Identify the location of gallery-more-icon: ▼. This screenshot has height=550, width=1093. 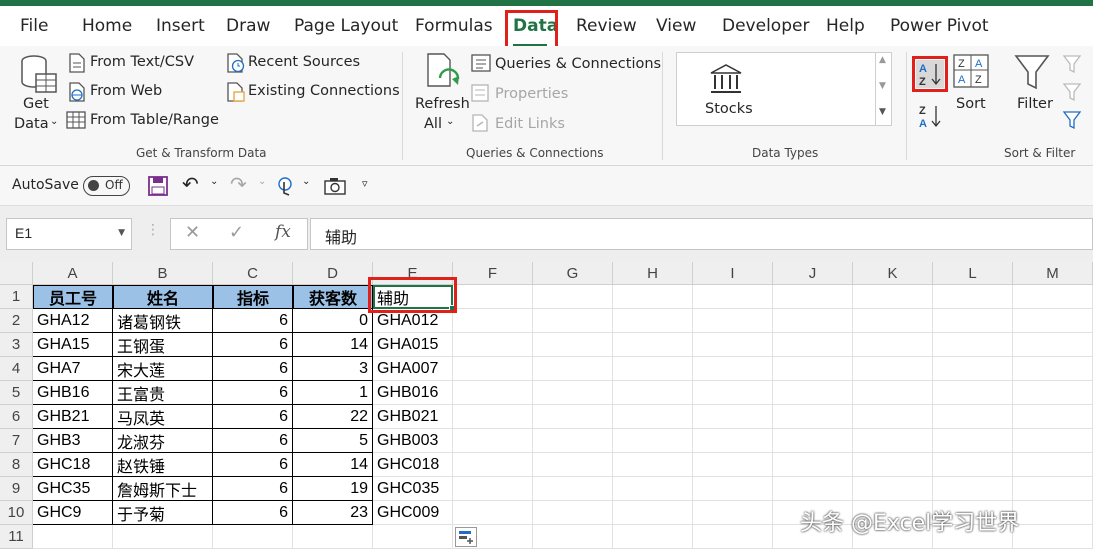
(882, 112).